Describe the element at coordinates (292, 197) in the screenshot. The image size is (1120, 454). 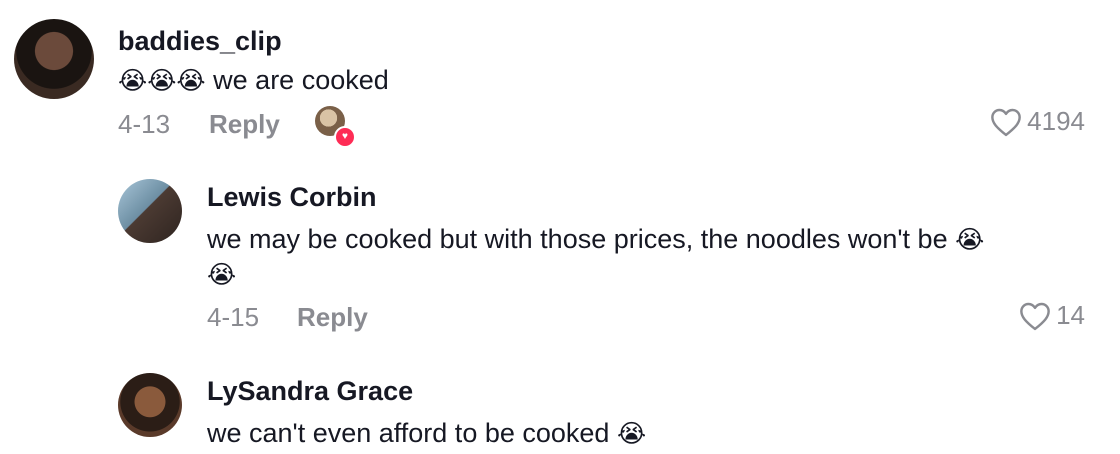
I see `comment-username: Lewis Corbin` at that location.